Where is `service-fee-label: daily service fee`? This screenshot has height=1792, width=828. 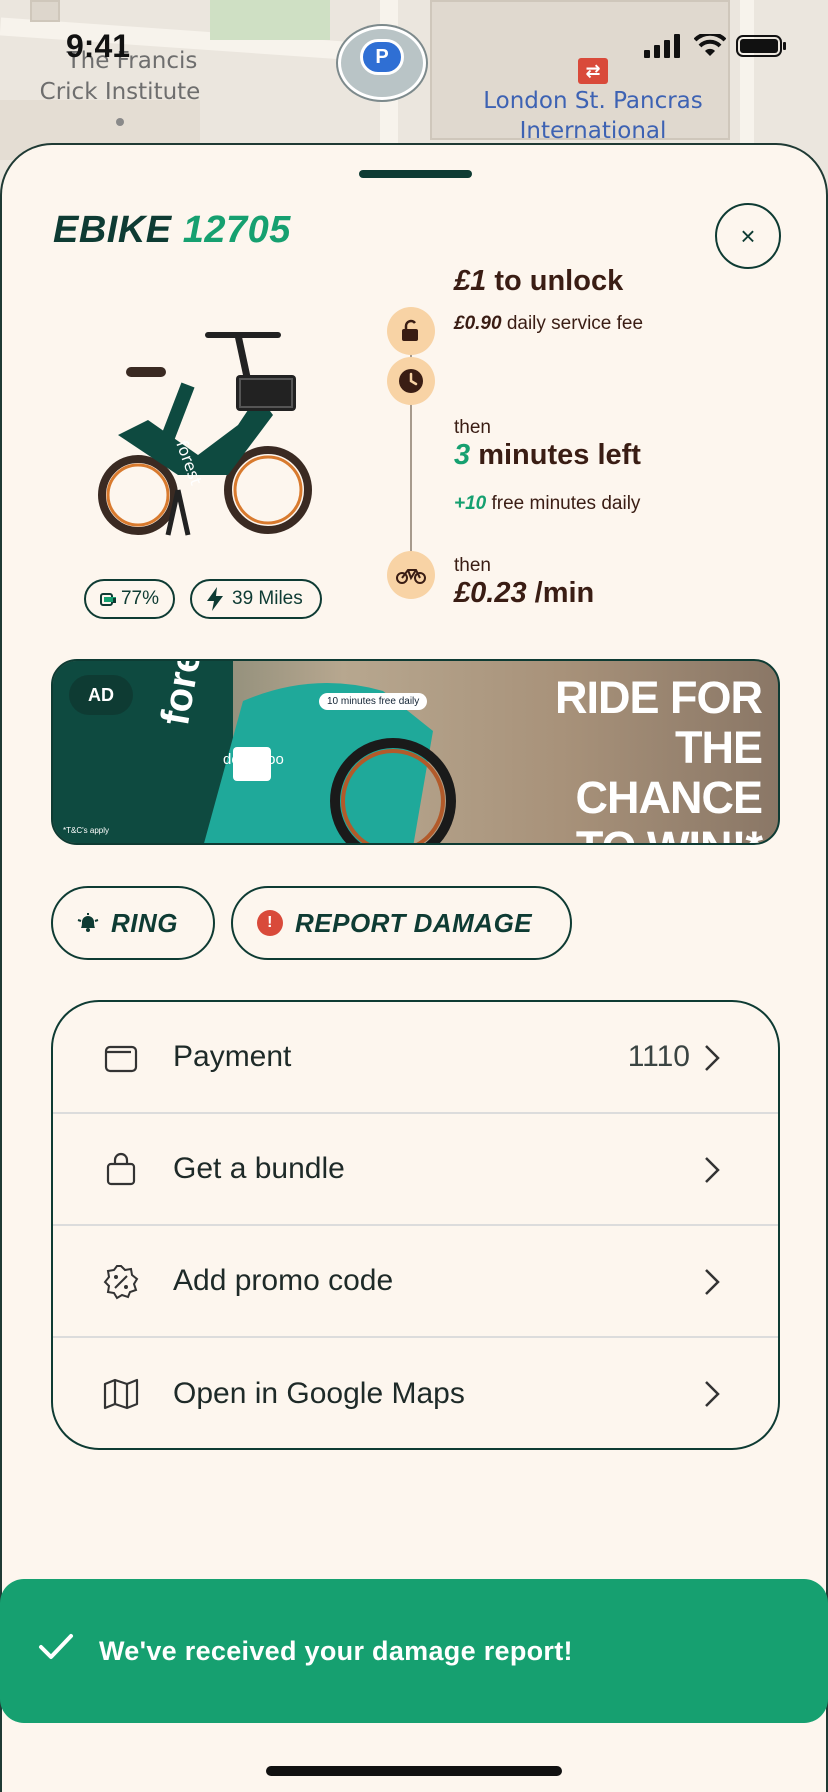 service-fee-label: daily service fee is located at coordinates (572, 323).